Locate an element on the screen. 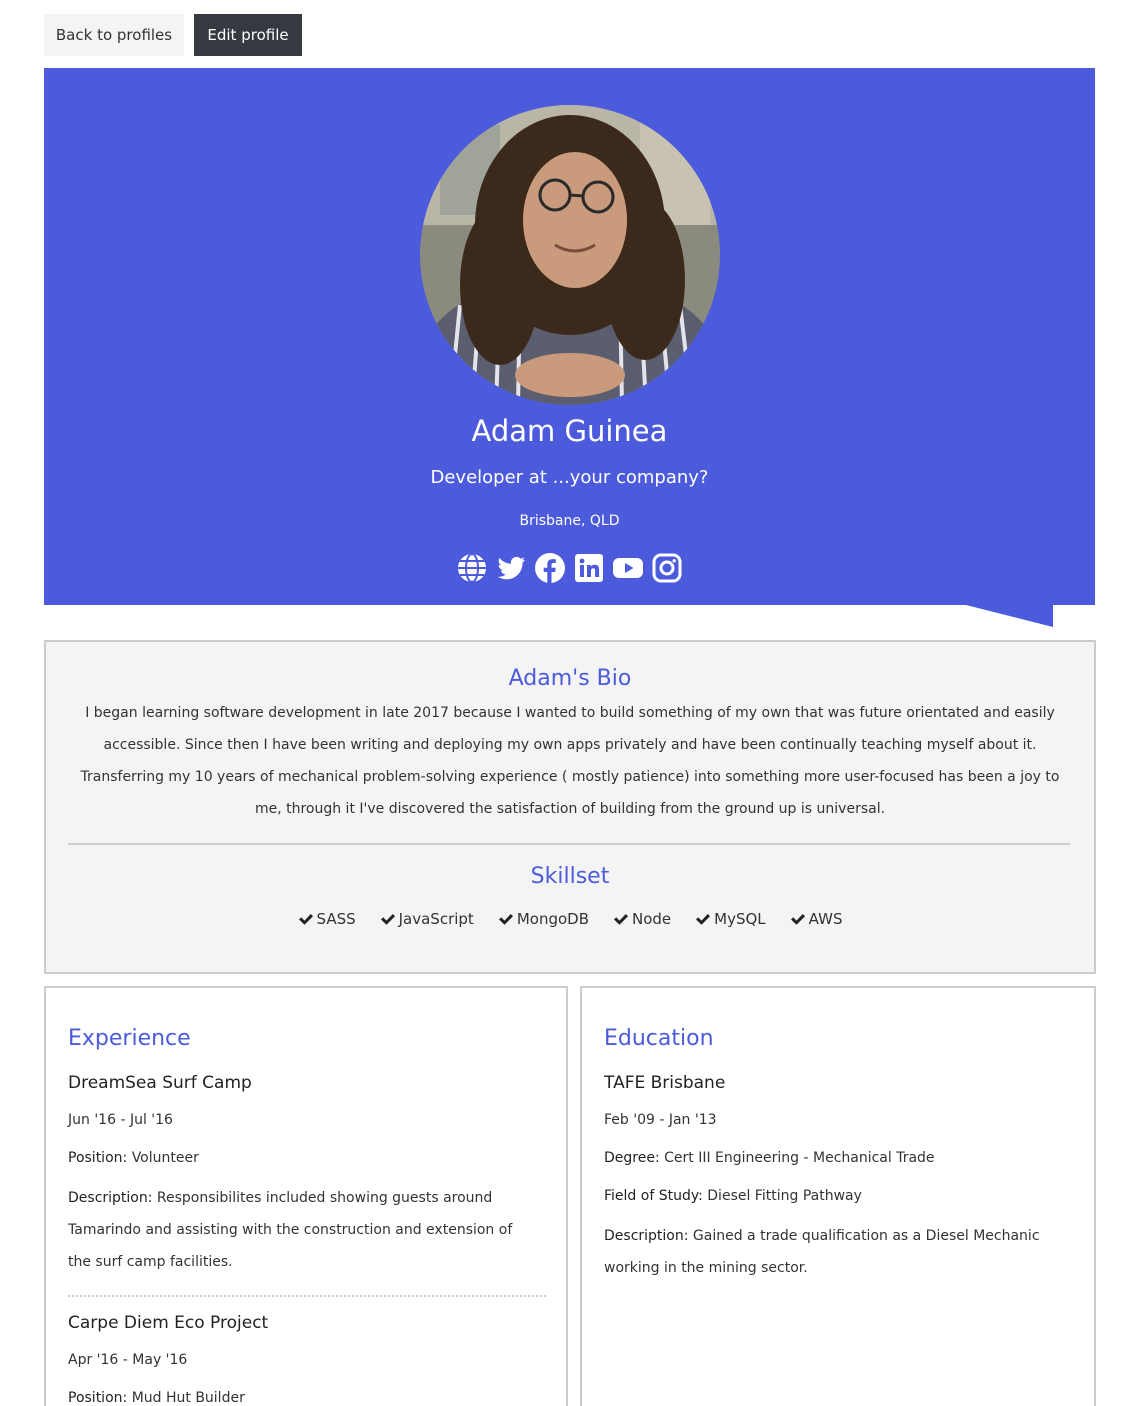 This screenshot has height=1406, width=1144. skill-label: Node is located at coordinates (652, 919).